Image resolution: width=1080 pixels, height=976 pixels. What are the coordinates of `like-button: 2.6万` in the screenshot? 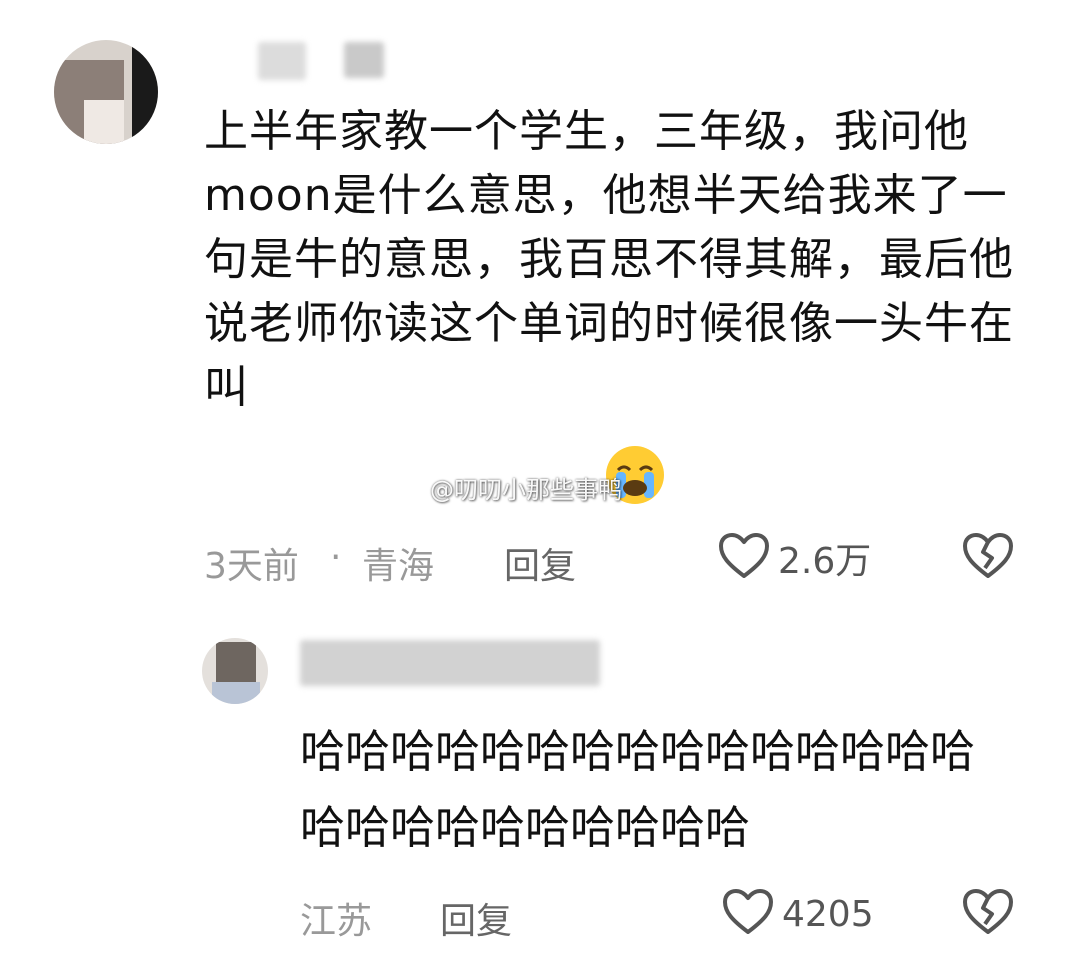 It's located at (794, 558).